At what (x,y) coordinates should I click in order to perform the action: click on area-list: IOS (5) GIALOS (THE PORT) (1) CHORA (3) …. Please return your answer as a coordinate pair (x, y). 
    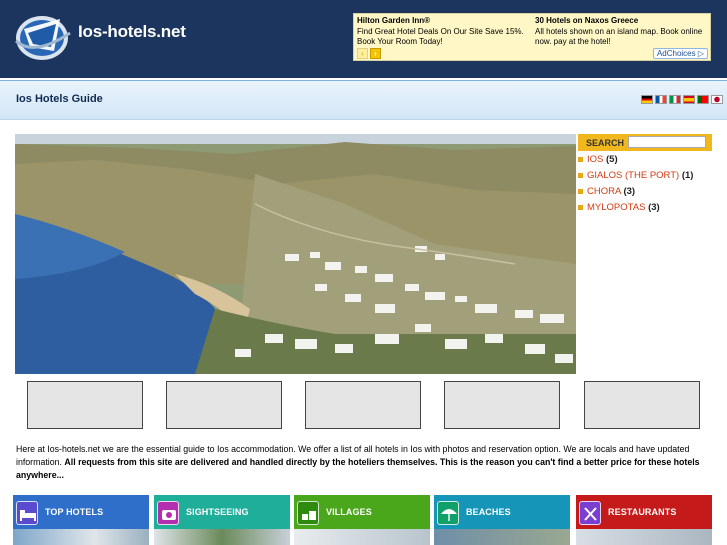
    Looking at the image, I should click on (645, 186).